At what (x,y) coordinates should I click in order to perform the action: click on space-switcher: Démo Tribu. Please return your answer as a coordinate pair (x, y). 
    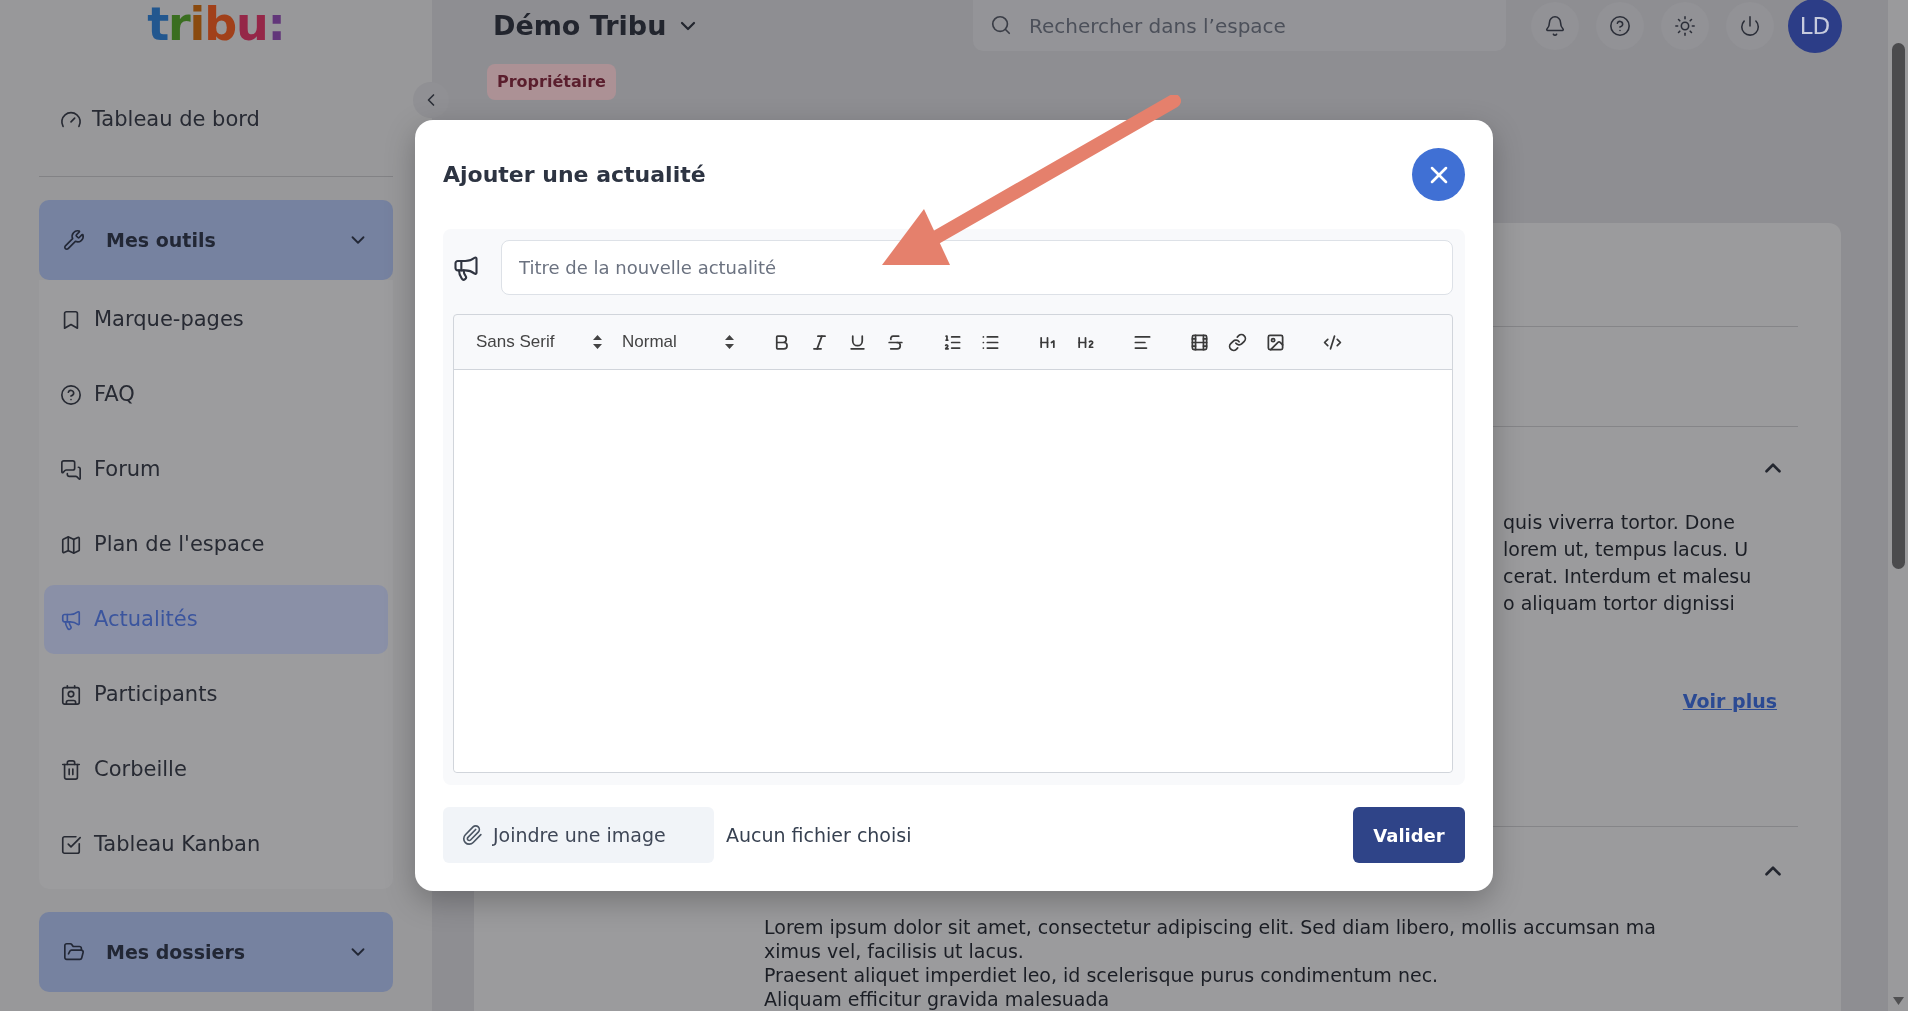
    Looking at the image, I should click on (597, 26).